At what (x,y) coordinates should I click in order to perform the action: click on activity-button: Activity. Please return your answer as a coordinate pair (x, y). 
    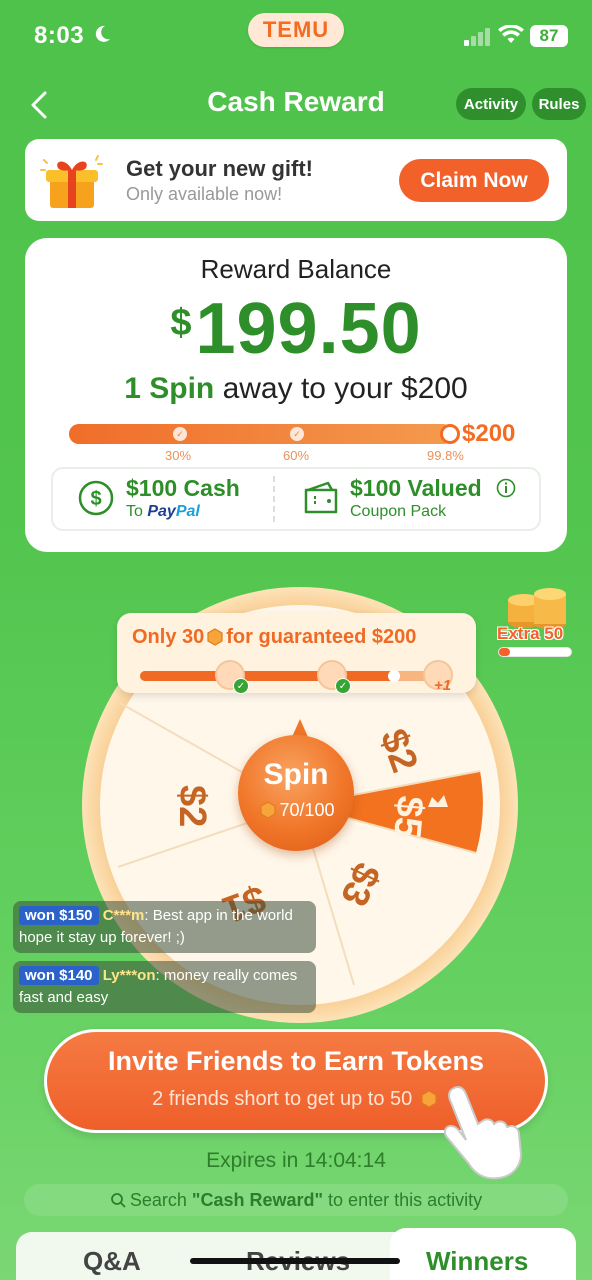
    Looking at the image, I should click on (491, 104).